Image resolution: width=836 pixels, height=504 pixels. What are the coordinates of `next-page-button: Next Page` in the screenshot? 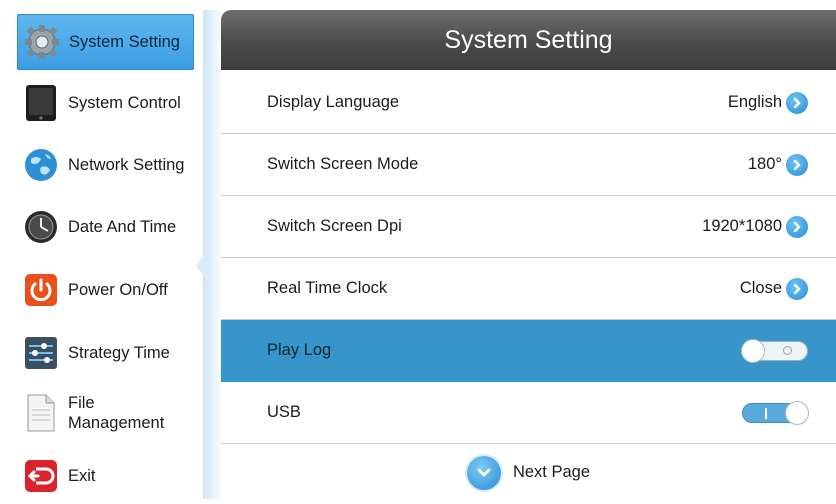 It's located at (528, 472).